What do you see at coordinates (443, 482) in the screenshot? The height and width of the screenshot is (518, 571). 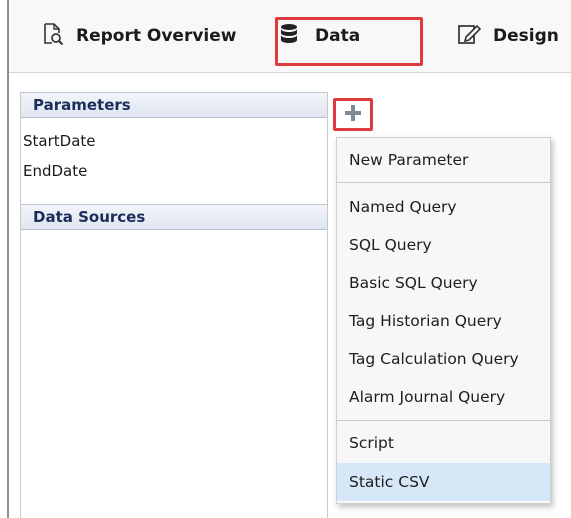 I see `menu-item-static-csv: Static CSV` at bounding box center [443, 482].